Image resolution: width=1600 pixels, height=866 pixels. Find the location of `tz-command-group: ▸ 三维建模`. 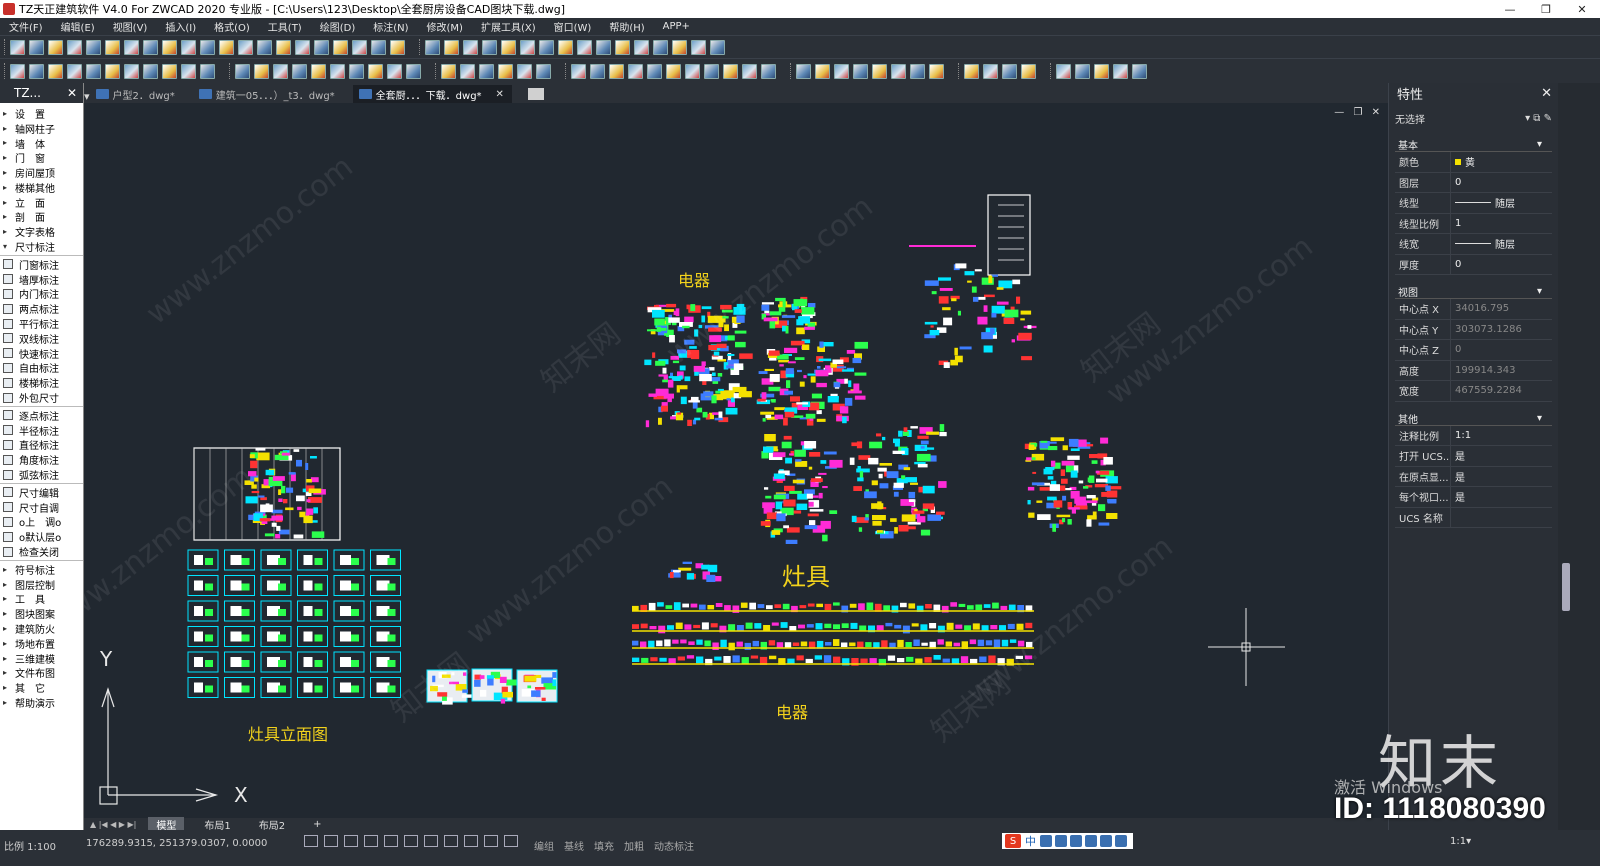

tz-command-group: ▸ 三维建模 is located at coordinates (41, 658).